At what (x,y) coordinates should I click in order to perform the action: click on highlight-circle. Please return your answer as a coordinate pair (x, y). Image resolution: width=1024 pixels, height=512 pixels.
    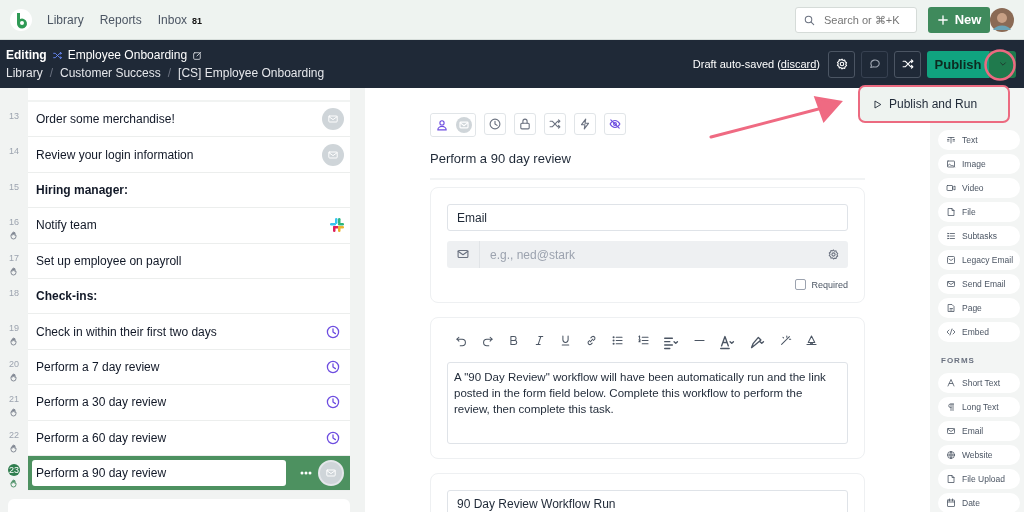
    Looking at the image, I should click on (1000, 65).